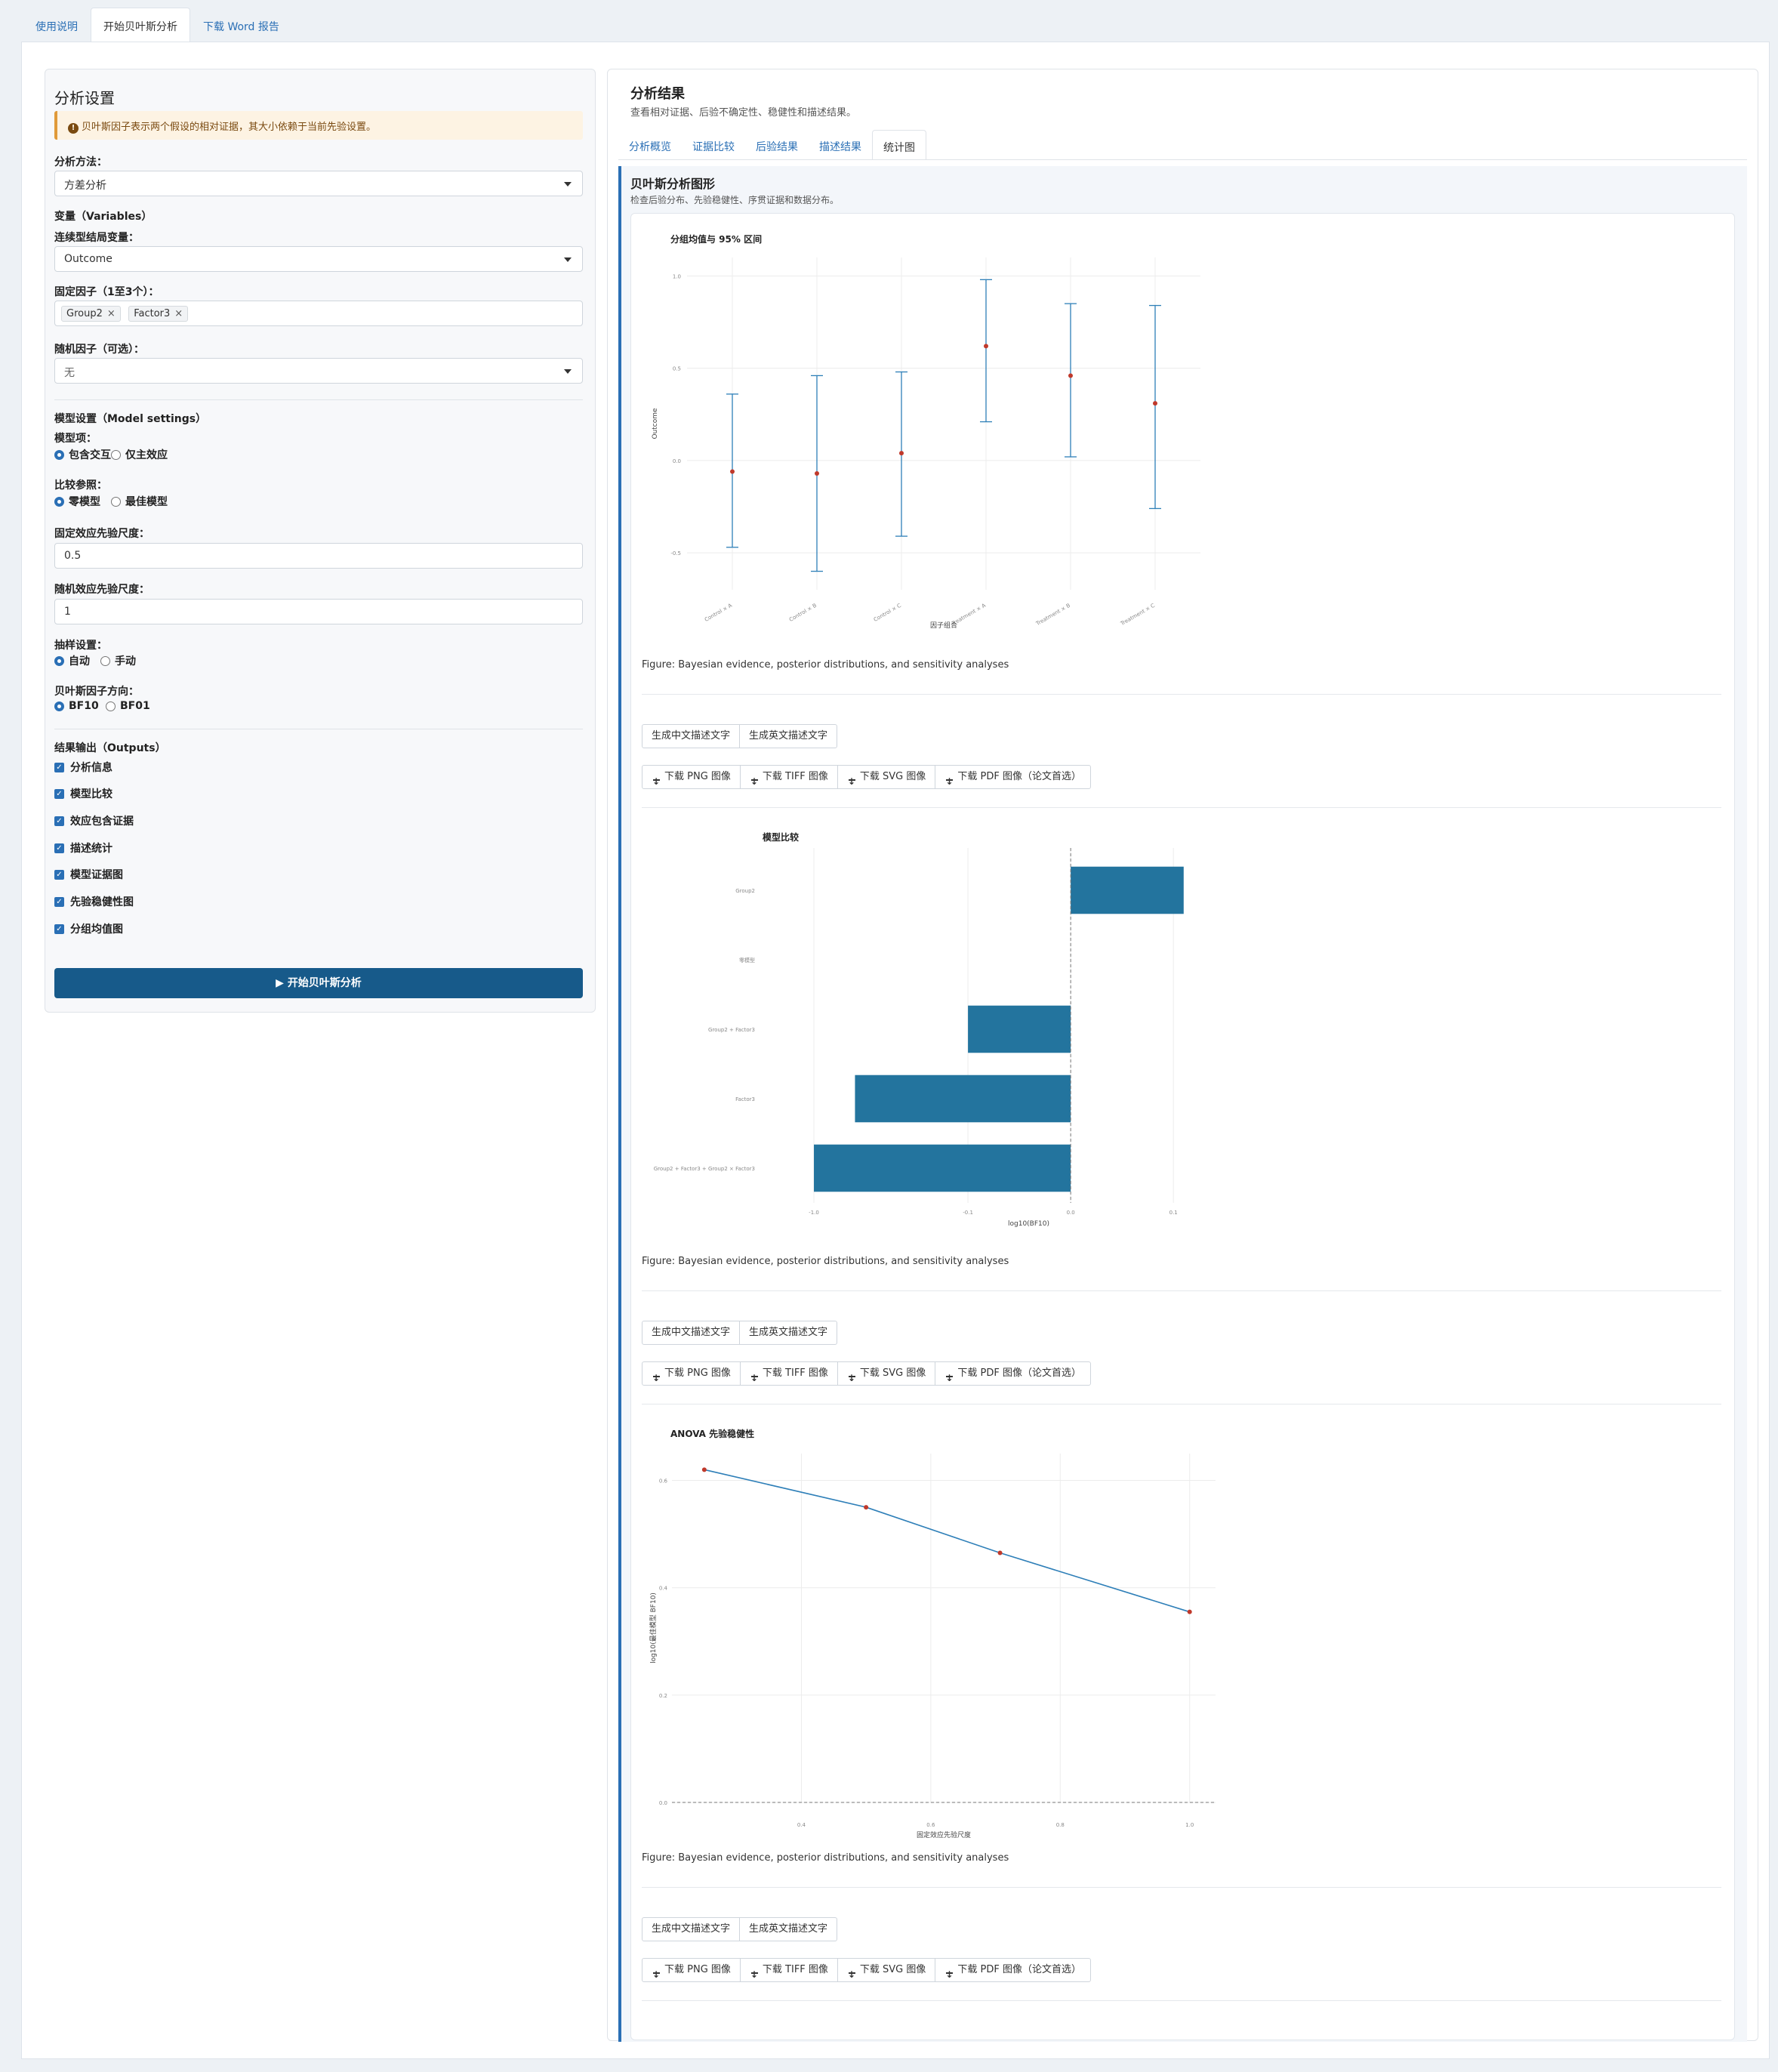 This screenshot has height=2072, width=1778. Describe the element at coordinates (902, 453) in the screenshot. I see `mean-point` at that location.